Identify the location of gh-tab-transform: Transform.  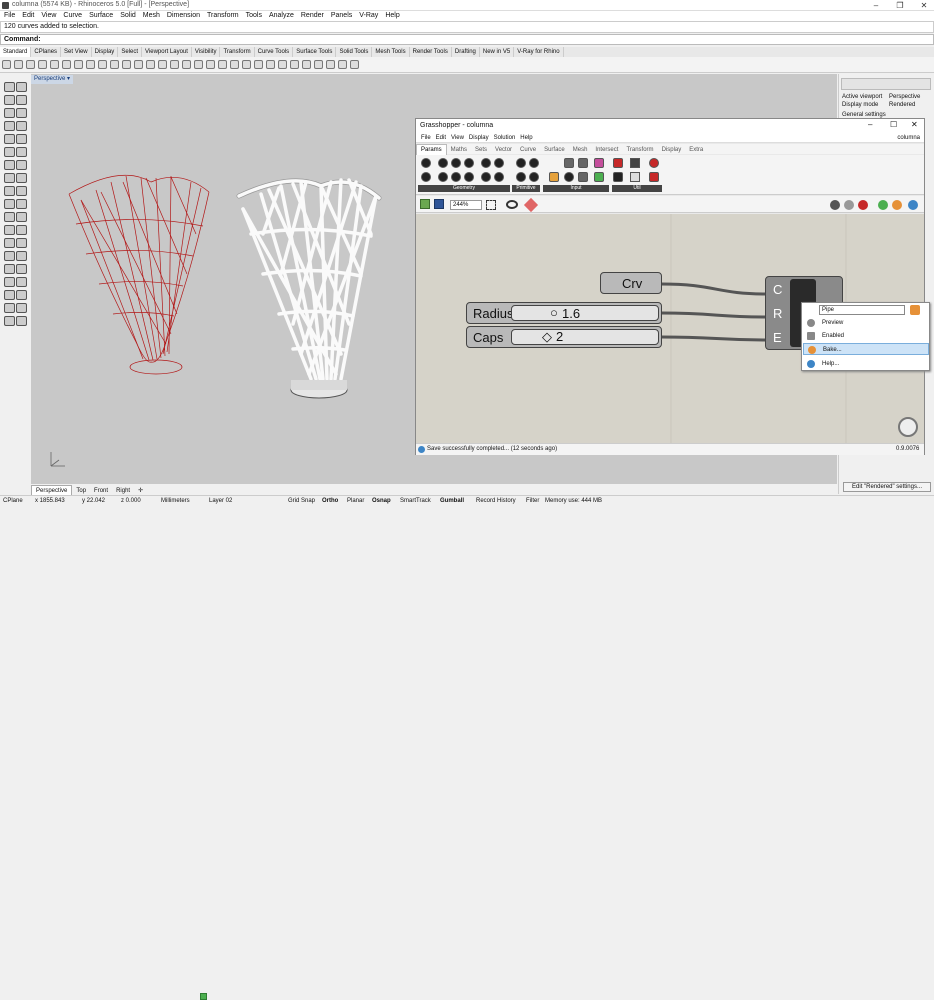
(639, 150).